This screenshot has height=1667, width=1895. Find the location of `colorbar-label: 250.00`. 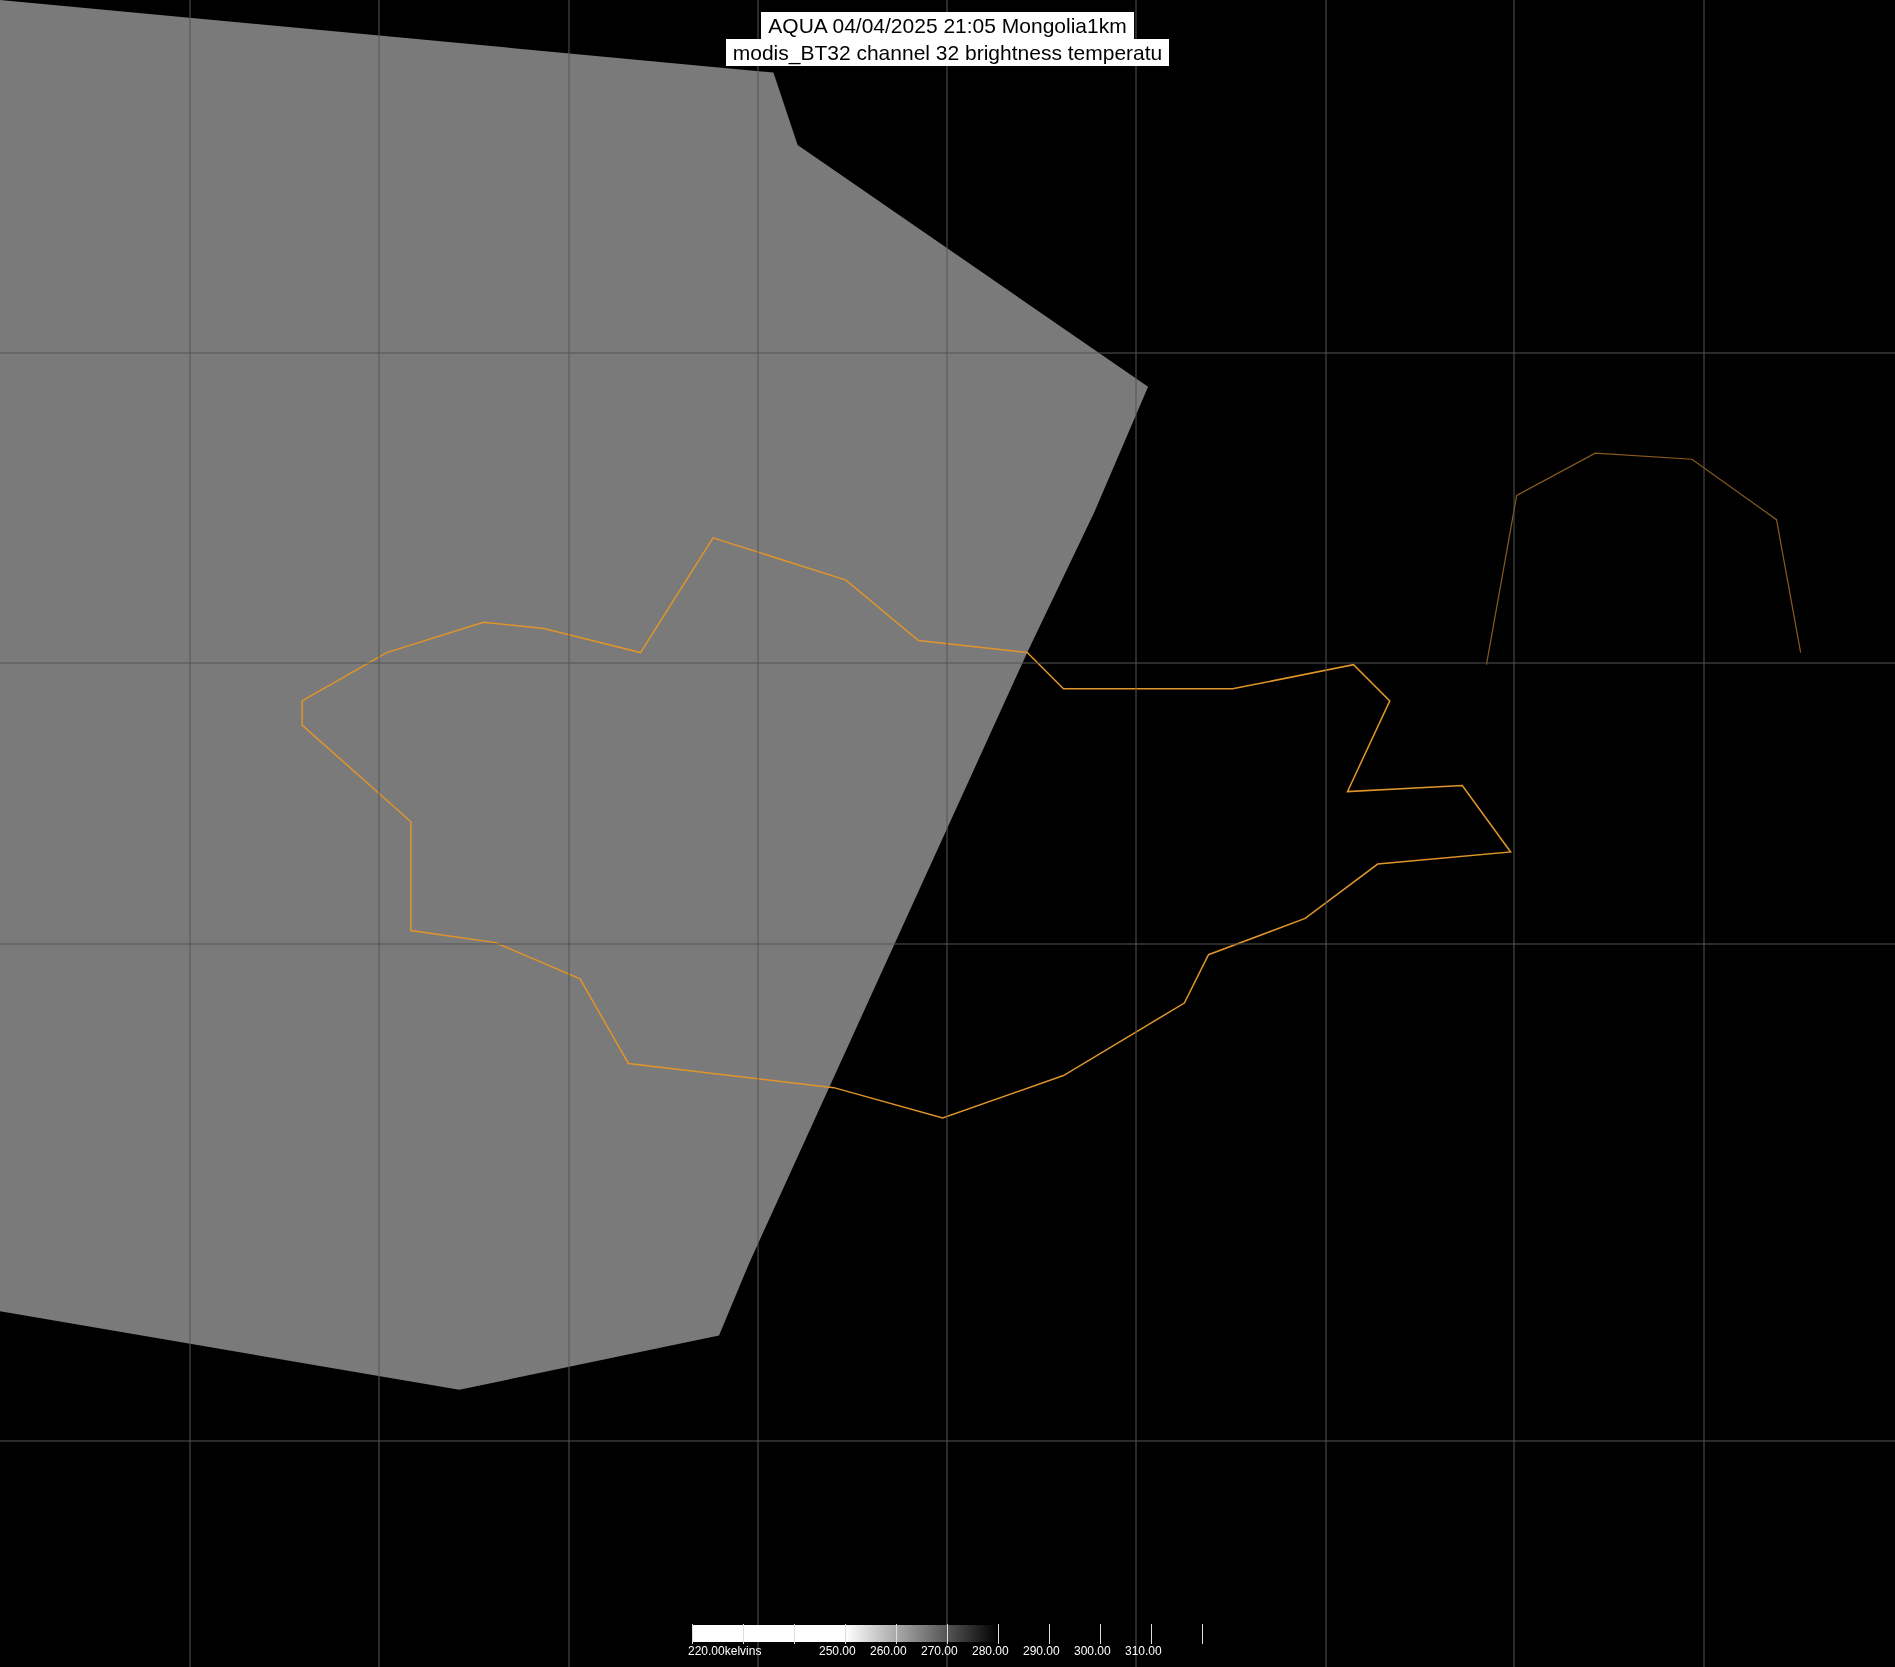

colorbar-label: 250.00 is located at coordinates (837, 1651).